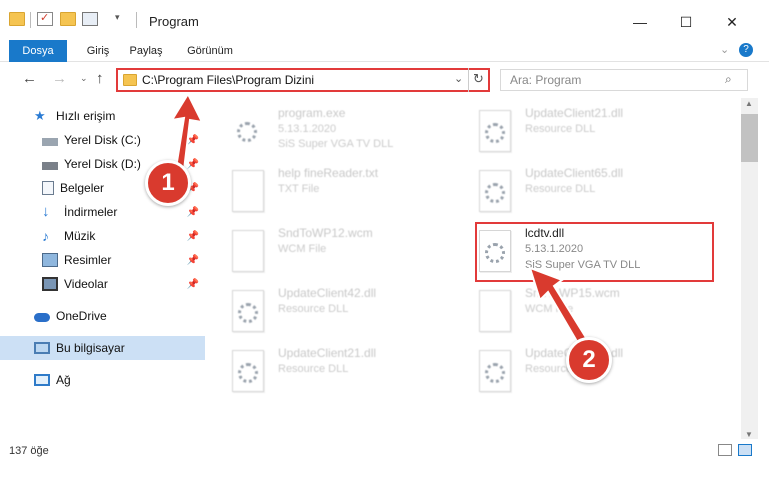 The height and width of the screenshot is (480, 769). Describe the element at coordinates (168, 183) in the screenshot. I see `step-badge-1: 1` at that location.